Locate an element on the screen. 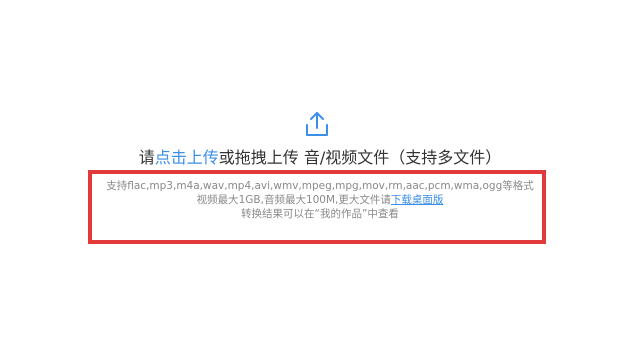 The height and width of the screenshot is (360, 640). size-limits-text: 视频最大1GB,音频最大100M,更大文件请 is located at coordinates (293, 200).